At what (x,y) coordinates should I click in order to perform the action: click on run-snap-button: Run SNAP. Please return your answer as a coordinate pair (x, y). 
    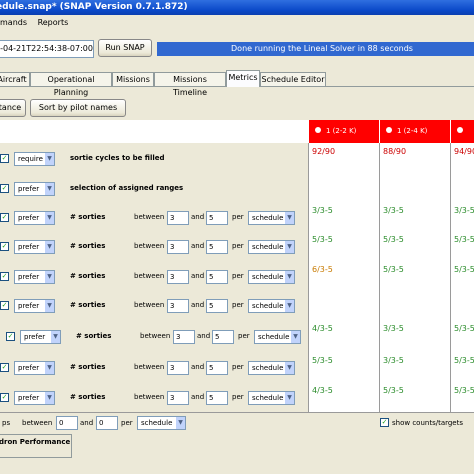
    Looking at the image, I should click on (125, 48).